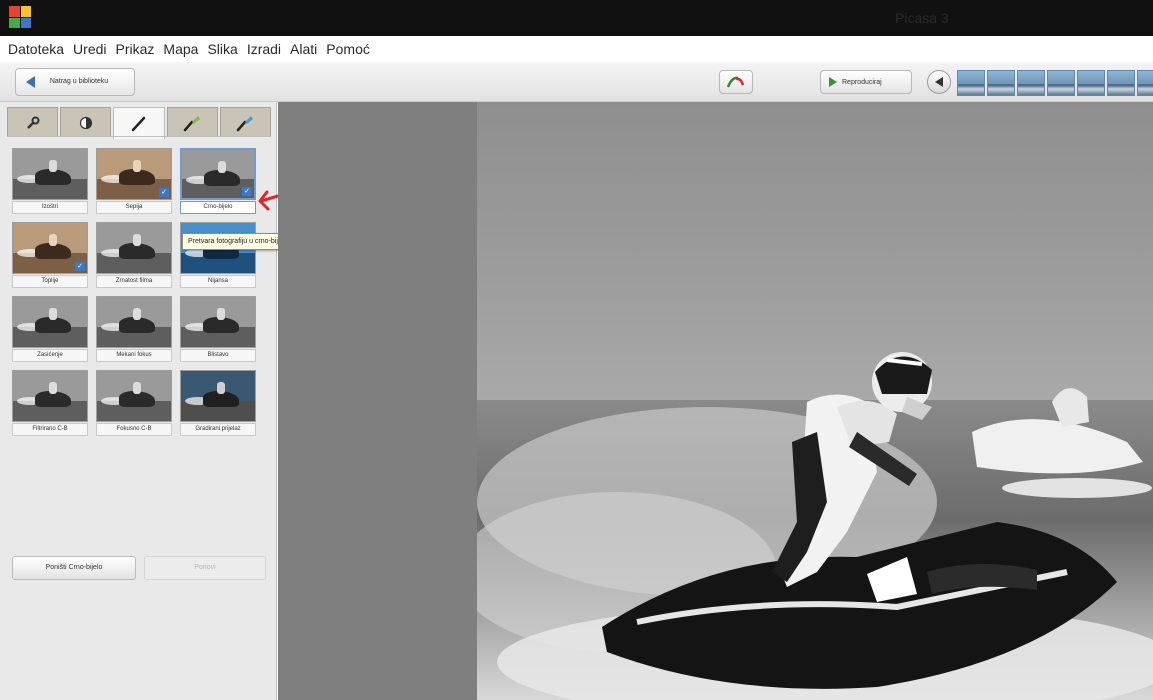 This screenshot has width=1153, height=700. I want to click on play-label: Reproduciraj, so click(862, 82).